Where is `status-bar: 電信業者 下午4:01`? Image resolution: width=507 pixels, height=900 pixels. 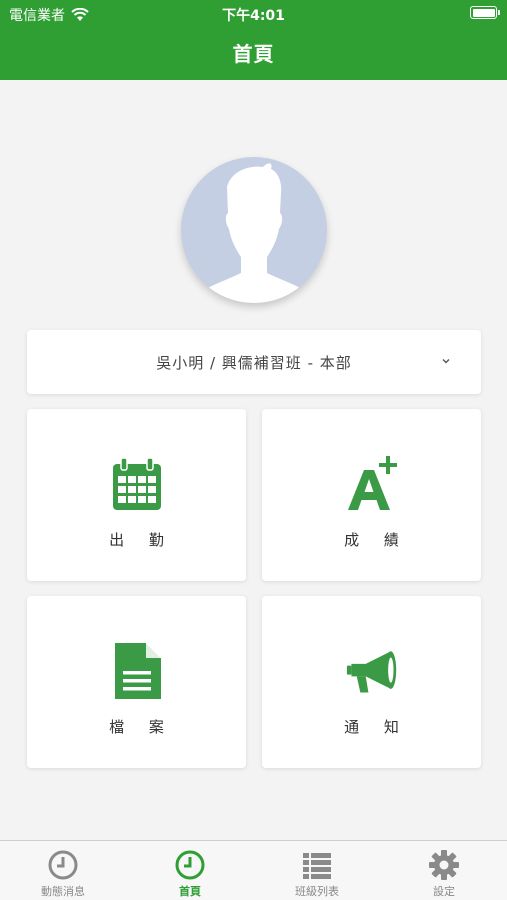
status-bar: 電信業者 下午4:01 is located at coordinates (253, 14).